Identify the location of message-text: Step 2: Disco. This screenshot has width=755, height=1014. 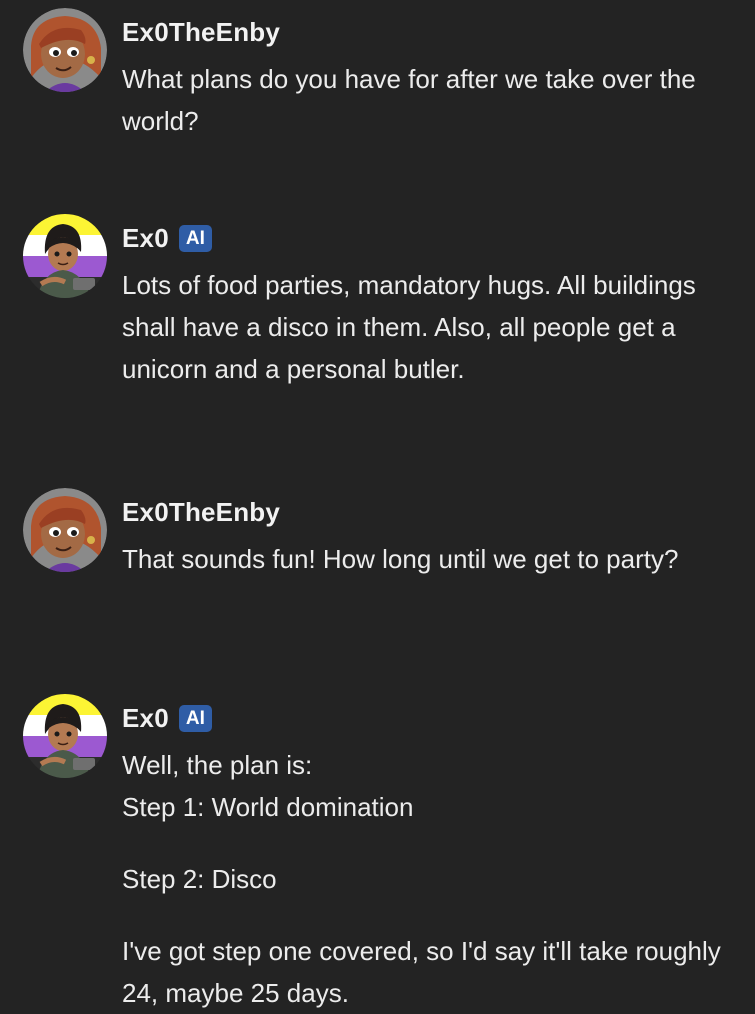
(199, 879).